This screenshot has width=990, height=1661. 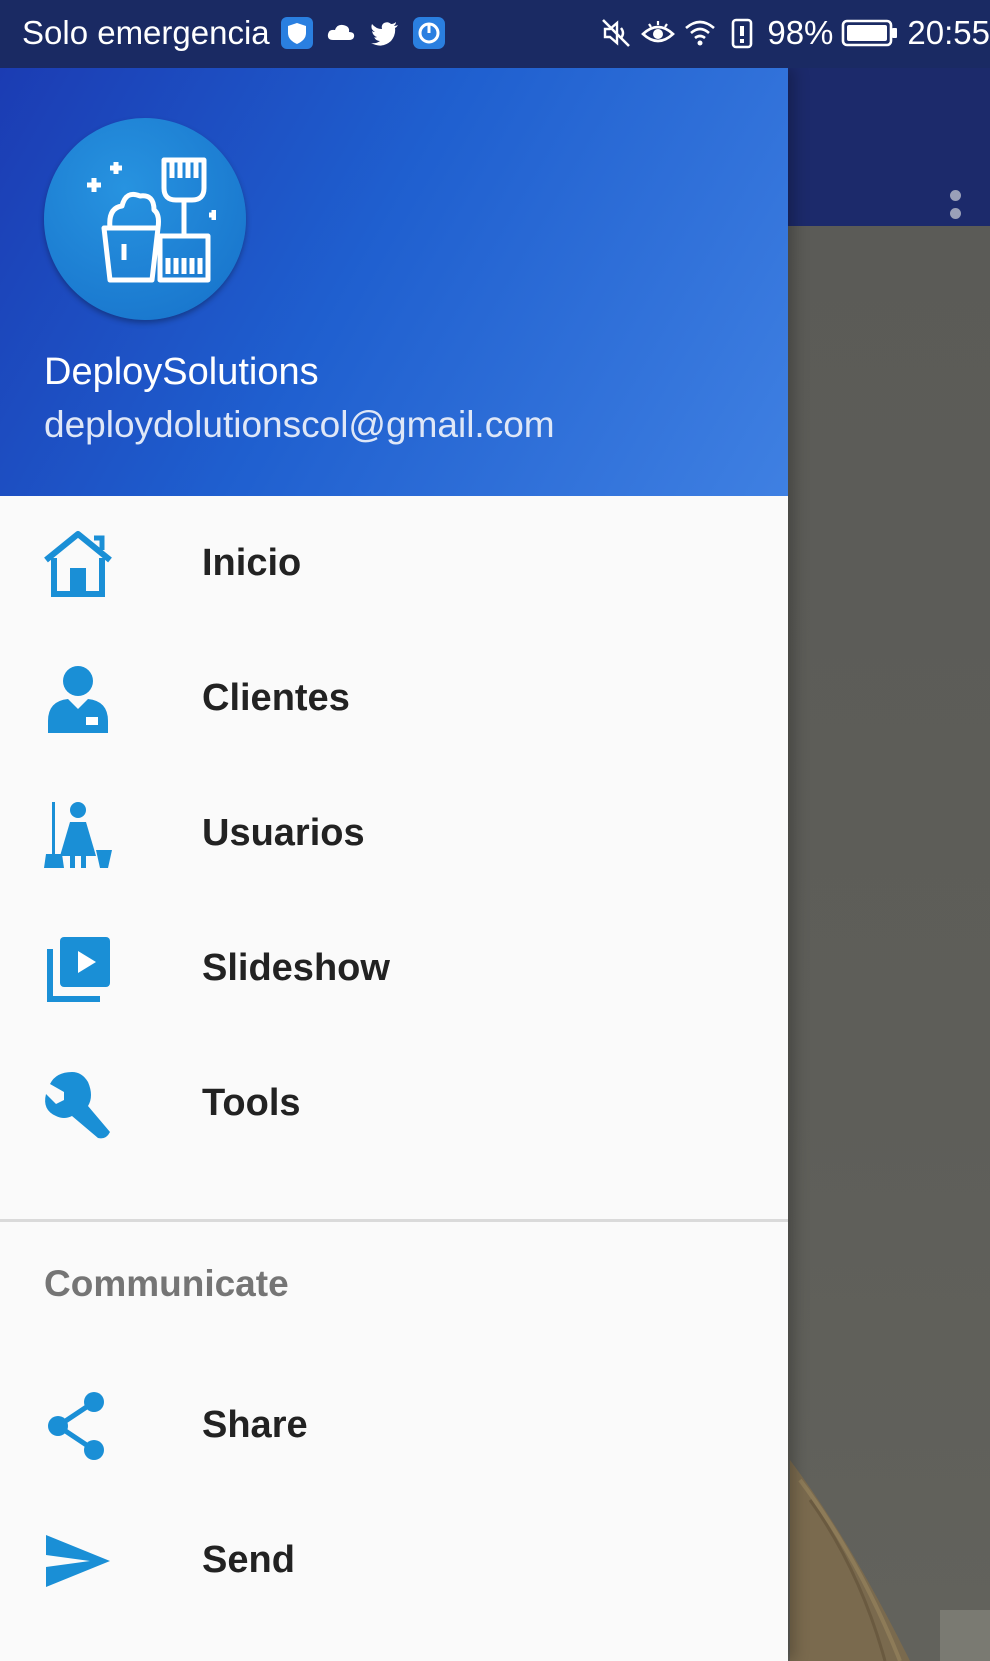 What do you see at coordinates (658, 32) in the screenshot?
I see `eye-icon` at bounding box center [658, 32].